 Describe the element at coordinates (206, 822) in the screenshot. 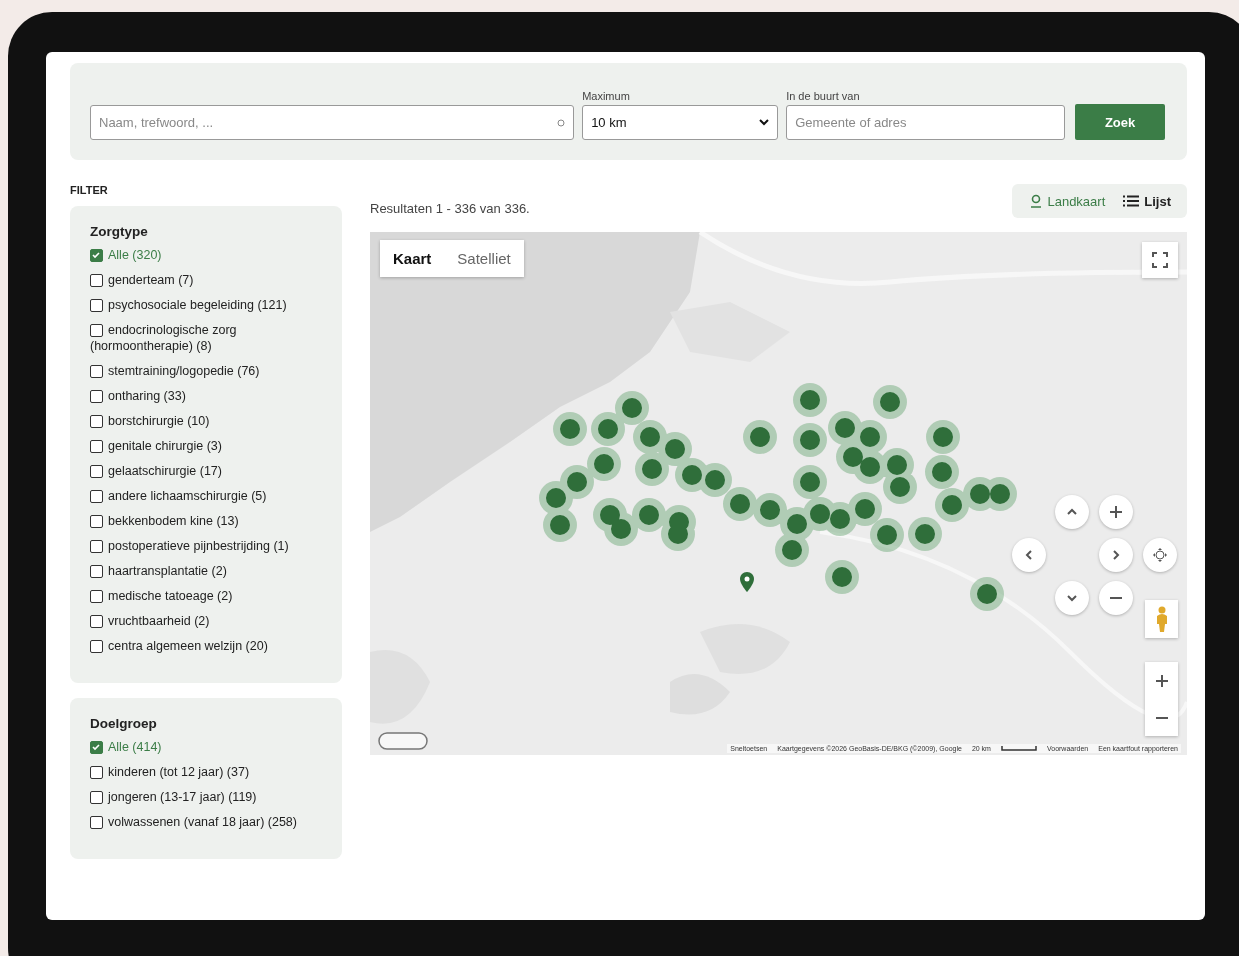

I see `checkbox-label: volwassenen (vanaf 18 jaar) (258)` at that location.